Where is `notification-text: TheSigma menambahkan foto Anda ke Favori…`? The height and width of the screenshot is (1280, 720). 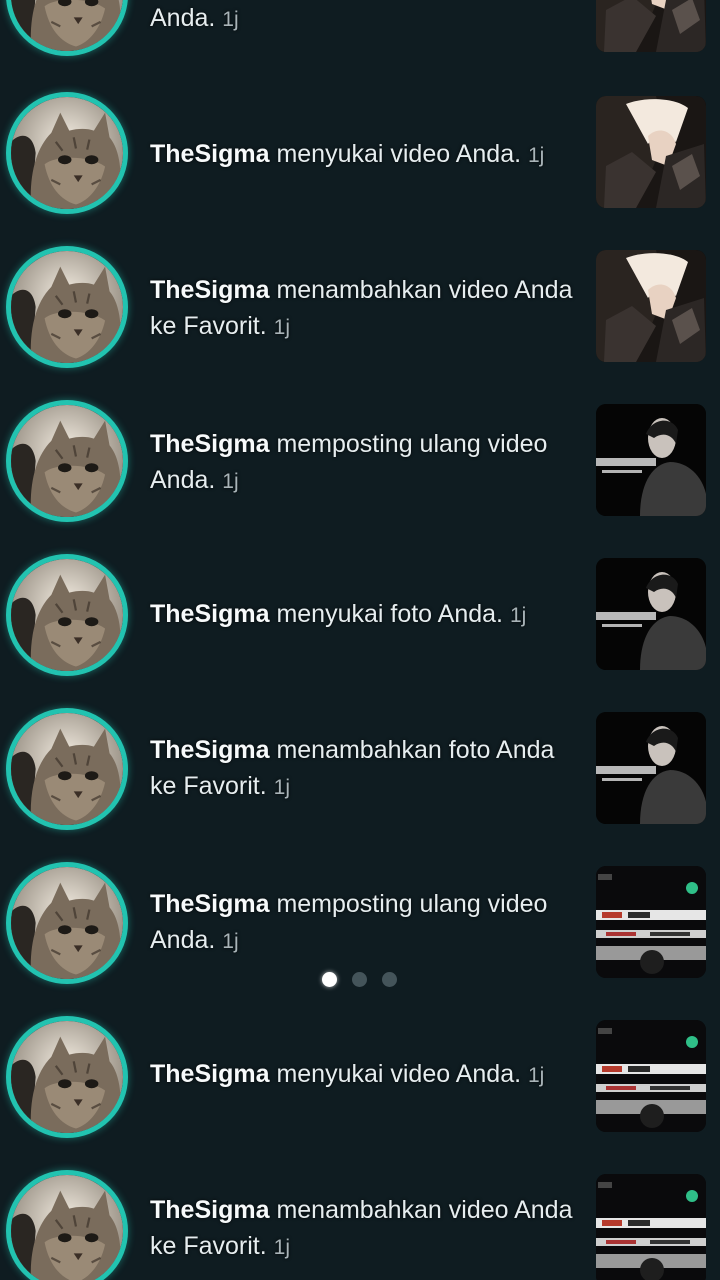
notification-text: TheSigma menambahkan foto Anda ke Favori… is located at coordinates (365, 769).